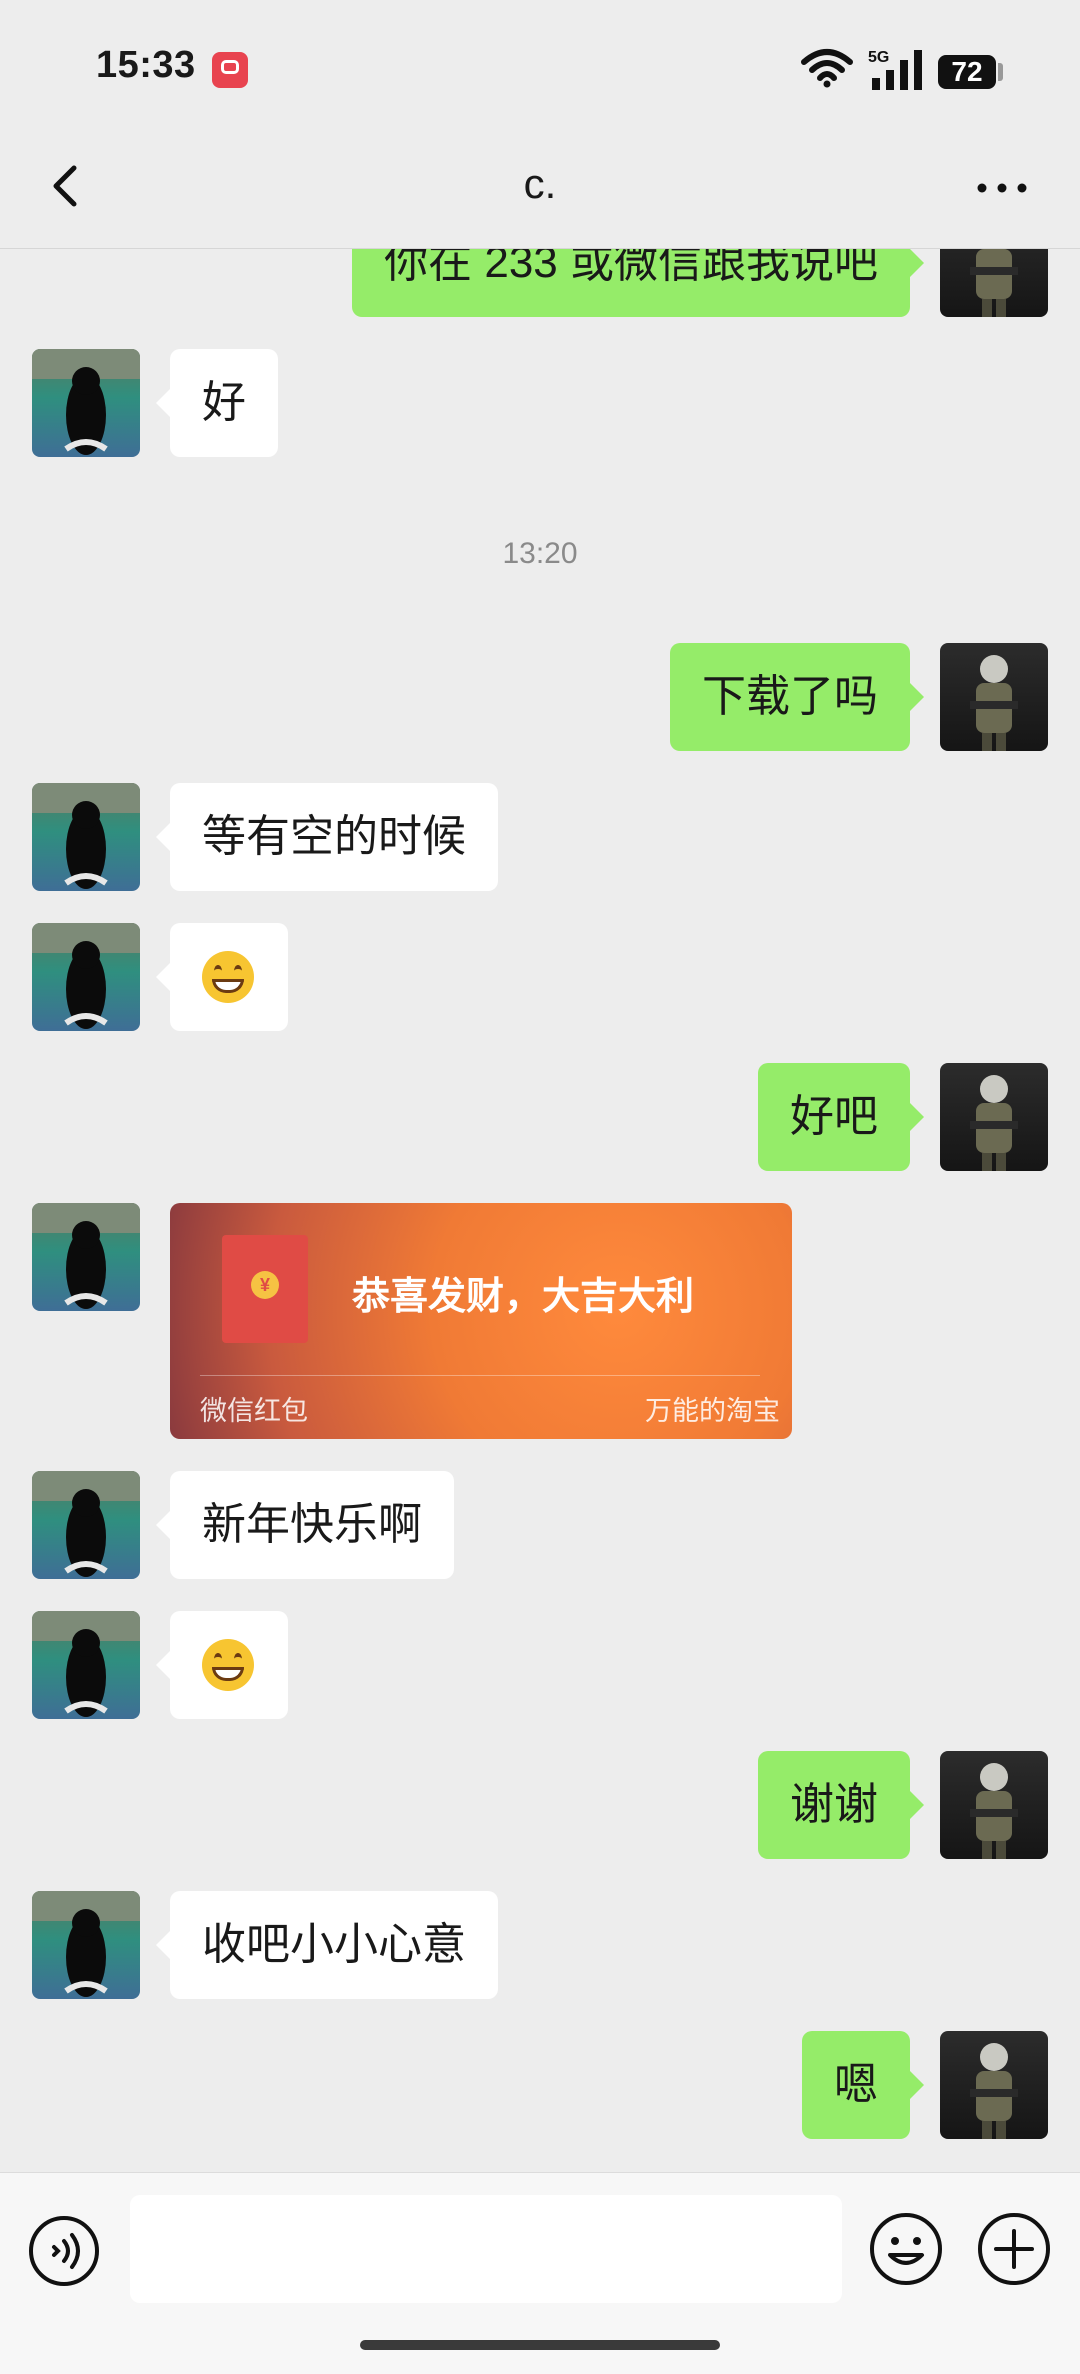 This screenshot has height=2374, width=1080. Describe the element at coordinates (540, 2345) in the screenshot. I see `home-indicator` at that location.